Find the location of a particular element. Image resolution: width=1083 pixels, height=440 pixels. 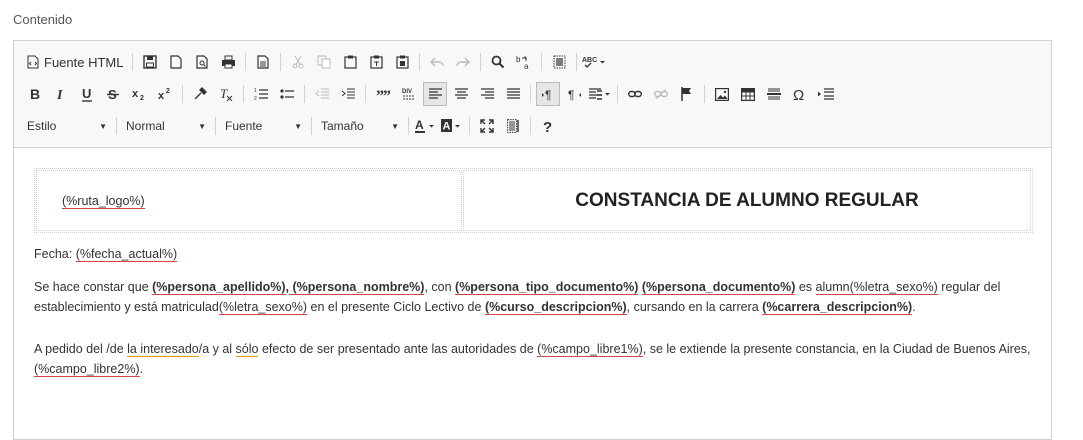

placeholder-campo-libre1: (%campo_libre1%) is located at coordinates (590, 349).